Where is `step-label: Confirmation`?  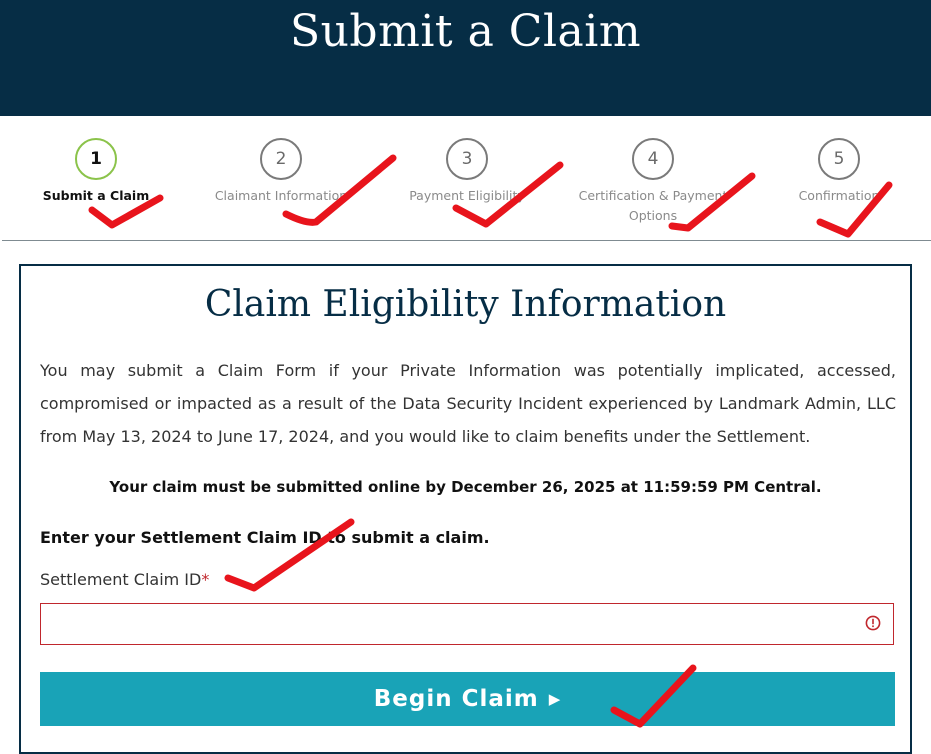
step-label: Confirmation is located at coordinates (839, 195).